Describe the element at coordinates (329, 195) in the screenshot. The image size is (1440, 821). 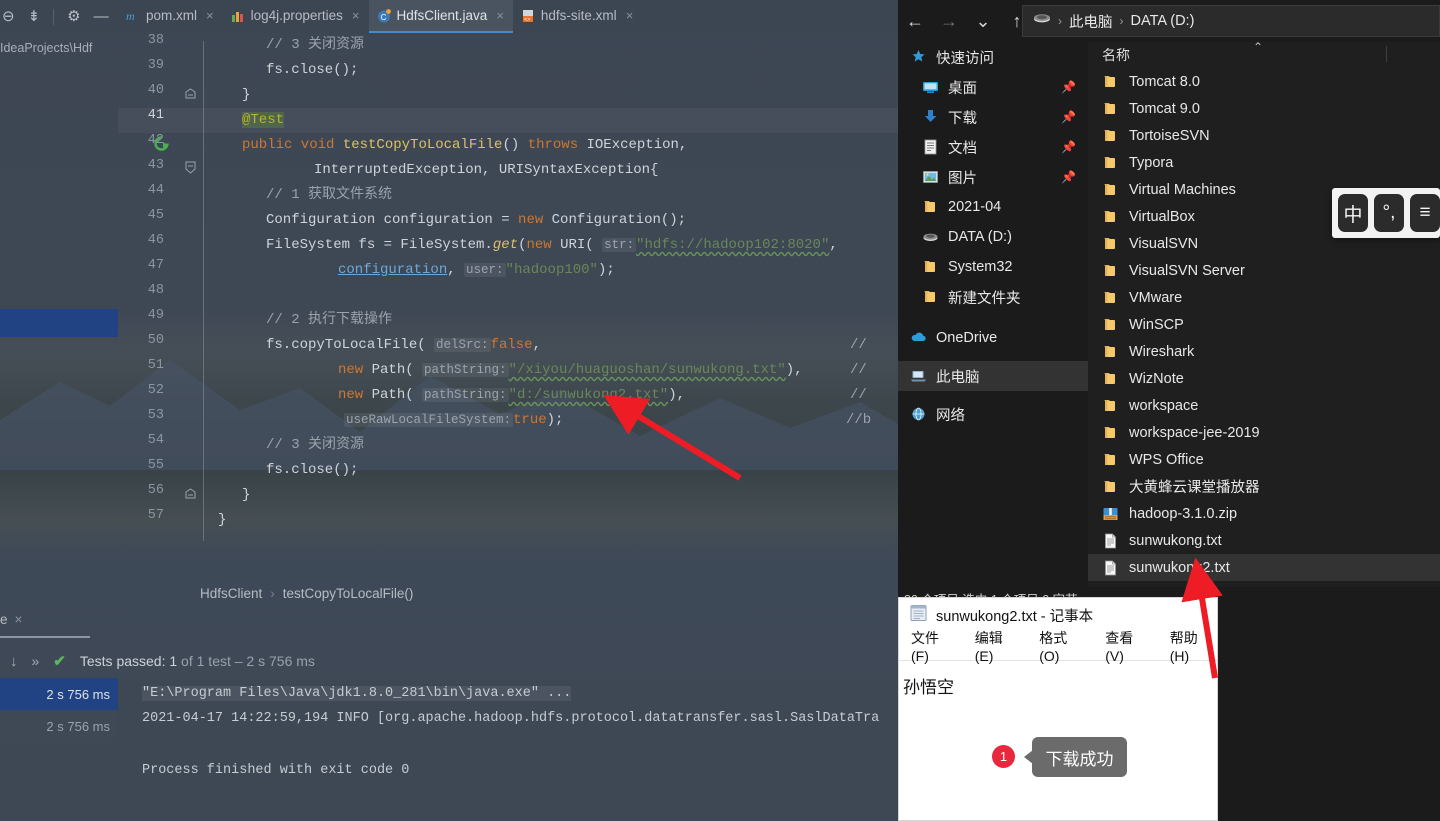
I see `code-comment: // 1 获取文件系统` at that location.